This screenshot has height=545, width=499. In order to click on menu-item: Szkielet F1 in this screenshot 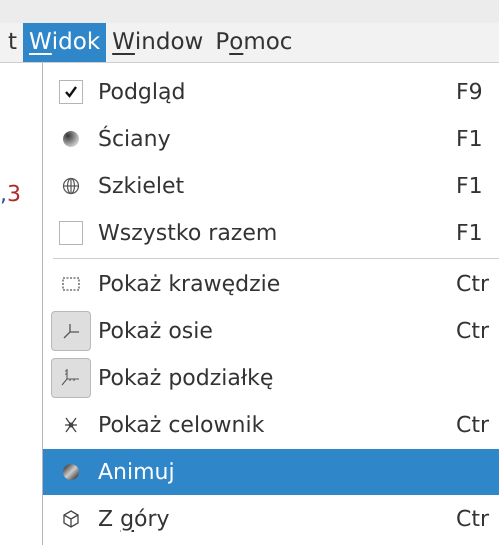, I will do `click(271, 186)`.